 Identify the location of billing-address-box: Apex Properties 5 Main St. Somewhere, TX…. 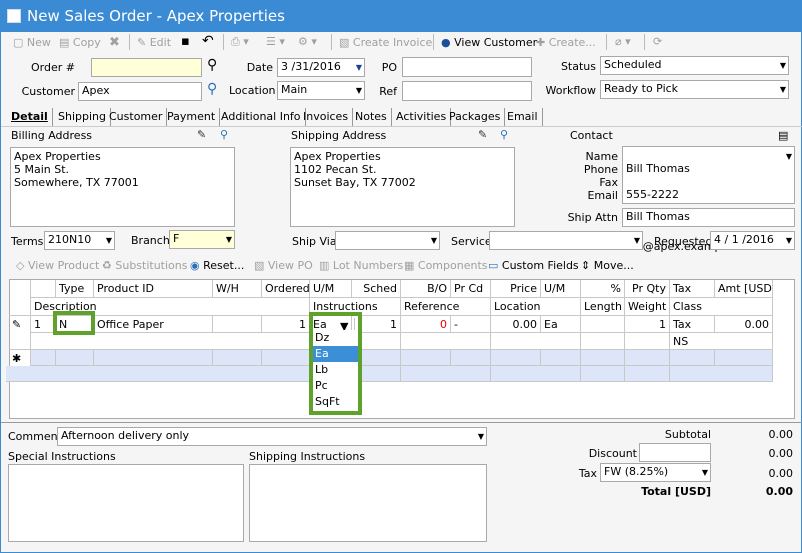
(122, 187).